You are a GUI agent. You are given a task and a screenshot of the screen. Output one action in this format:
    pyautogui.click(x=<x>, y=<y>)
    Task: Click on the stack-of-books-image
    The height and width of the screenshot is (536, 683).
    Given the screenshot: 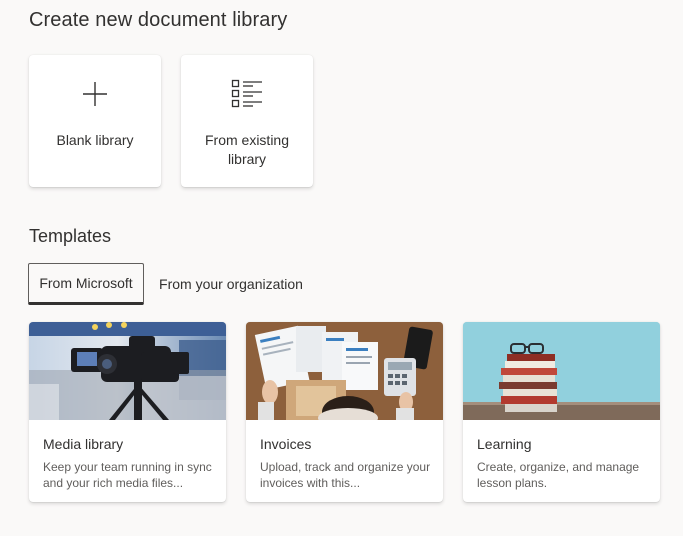 What is the action you would take?
    pyautogui.click(x=561, y=371)
    